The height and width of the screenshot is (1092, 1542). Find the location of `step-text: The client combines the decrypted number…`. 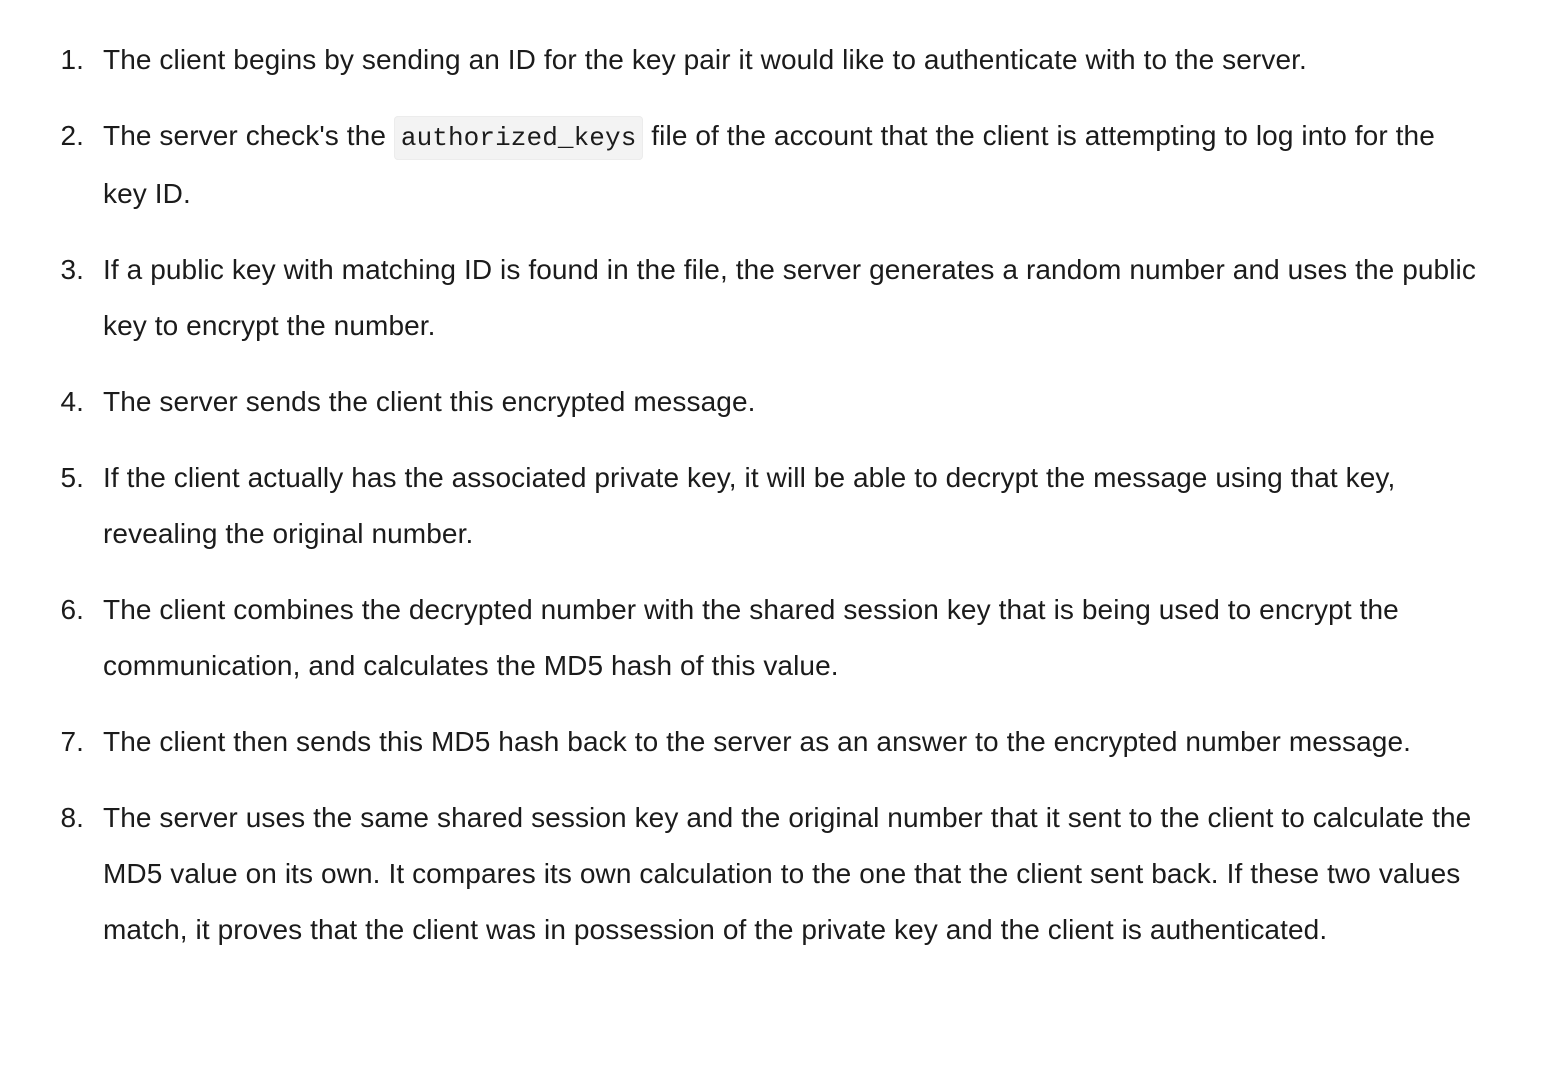

step-text: The client combines the decrypted number… is located at coordinates (751, 637).